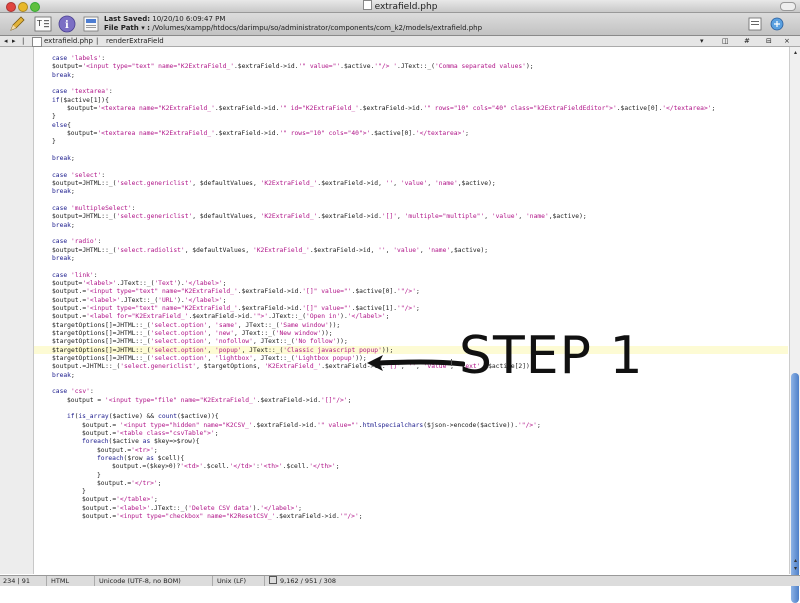 This screenshot has height=603, width=800. I want to click on document-icon, so click(367, 5).